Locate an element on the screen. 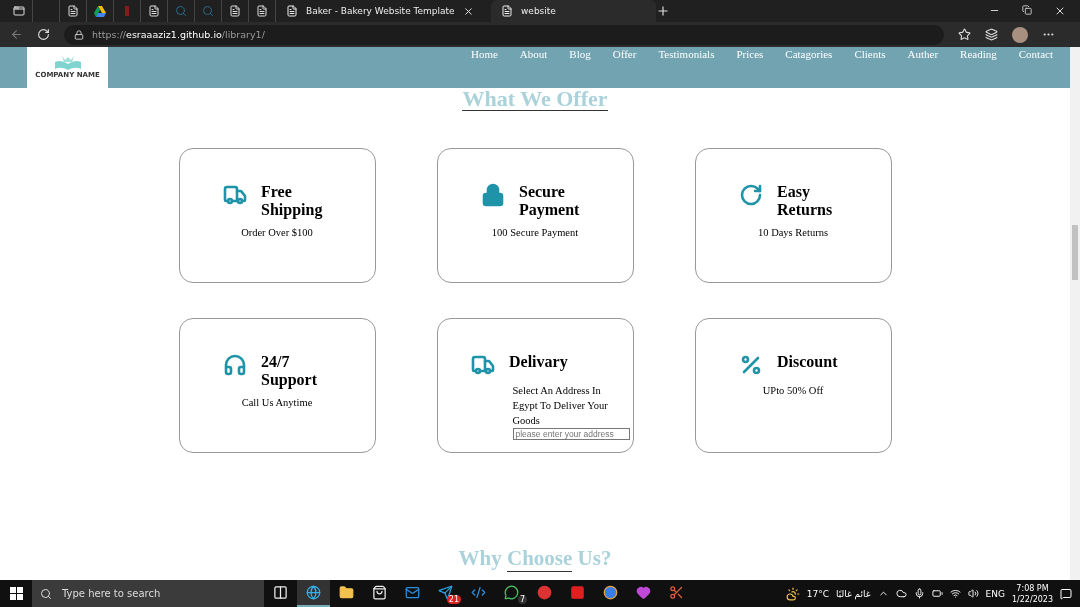 This screenshot has width=1080, height=607. nav-link: Offer is located at coordinates (624, 54).